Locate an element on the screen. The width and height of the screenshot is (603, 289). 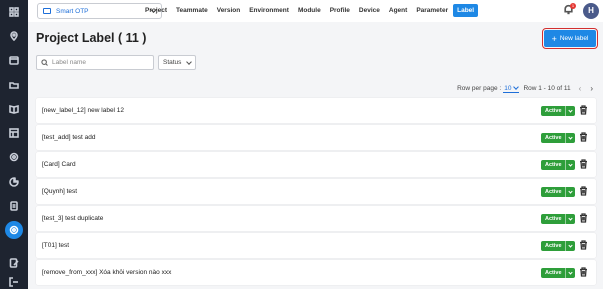
label-name: [T01] test is located at coordinates (56, 245).